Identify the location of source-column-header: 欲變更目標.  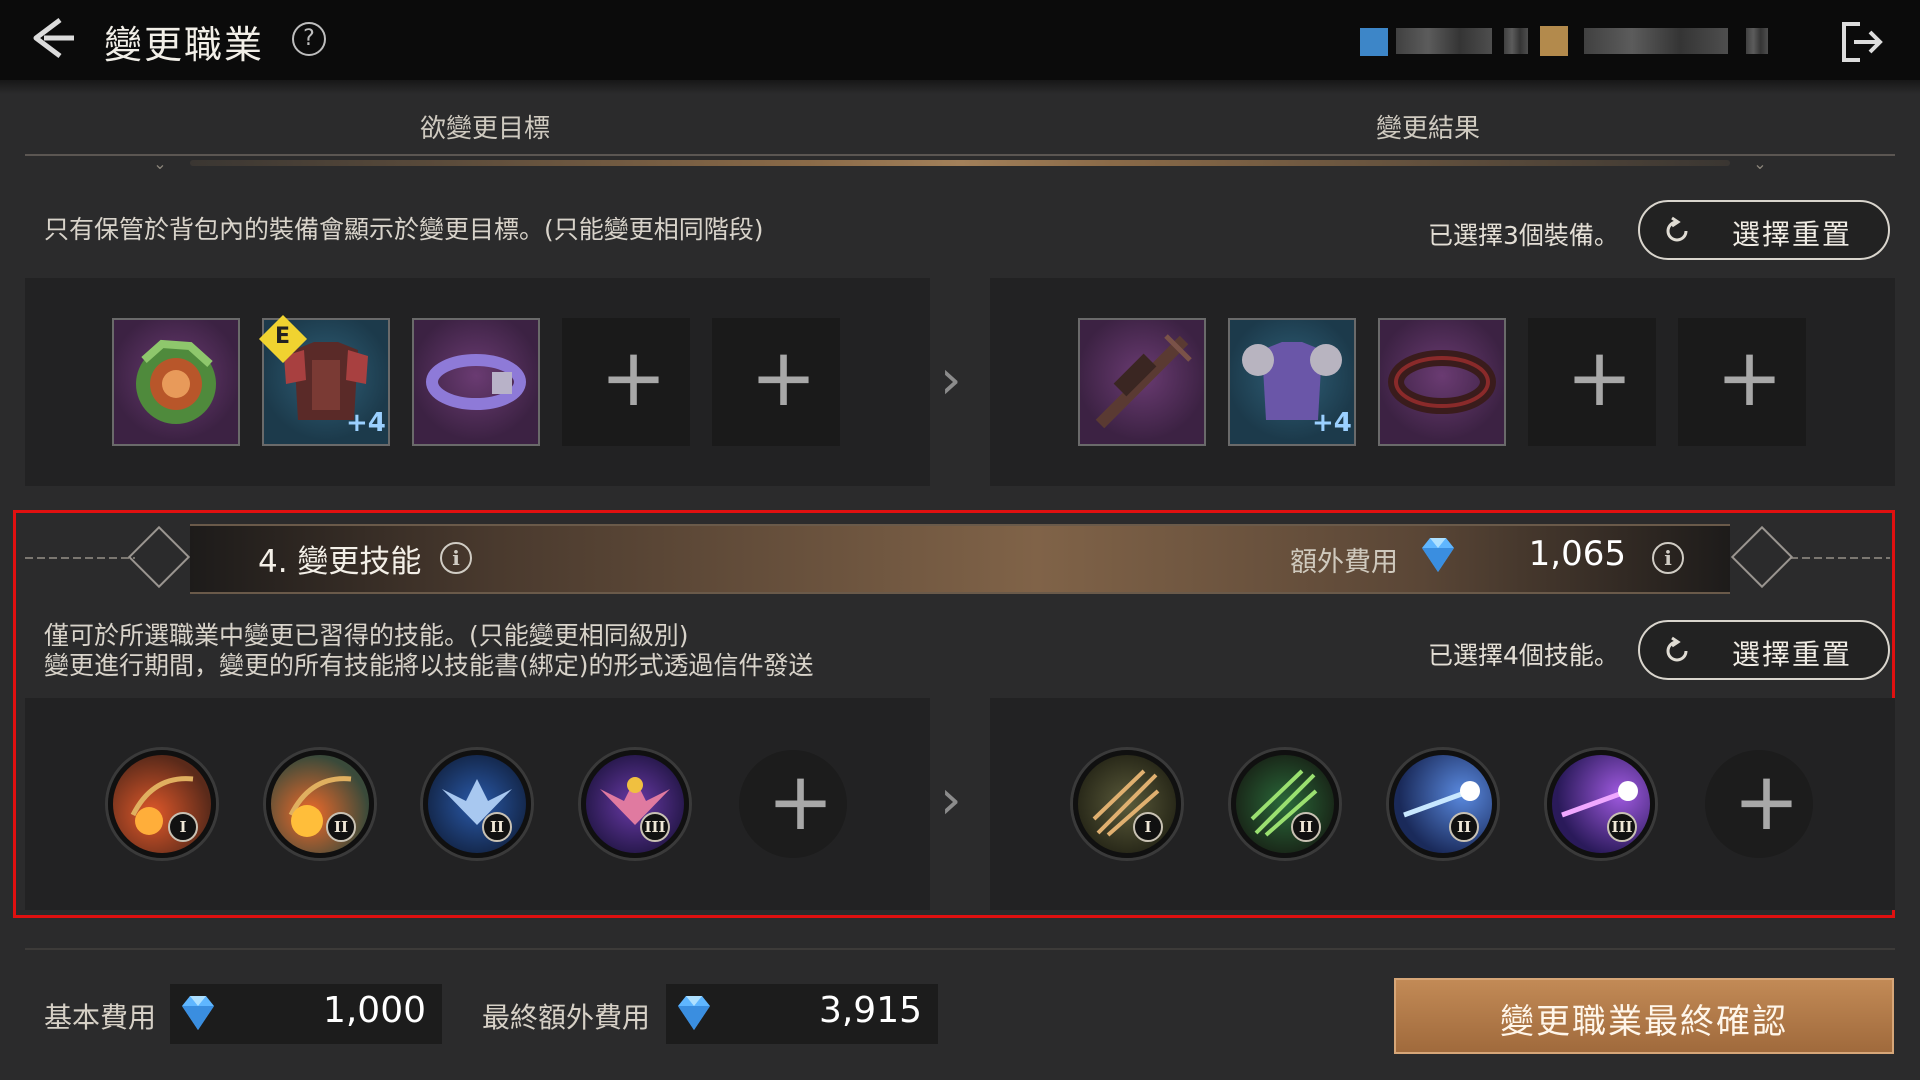
(485, 129).